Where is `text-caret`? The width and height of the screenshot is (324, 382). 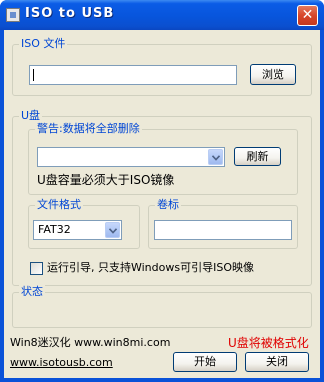
text-caret is located at coordinates (33, 75).